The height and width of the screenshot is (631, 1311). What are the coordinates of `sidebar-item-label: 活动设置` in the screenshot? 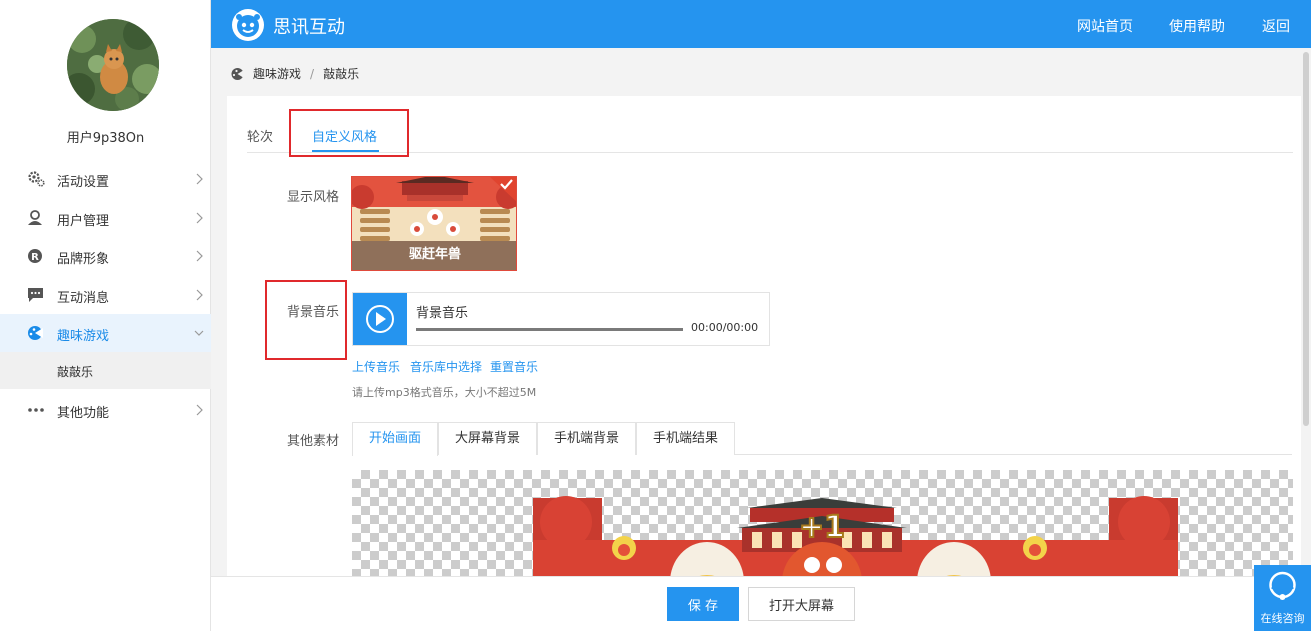 It's located at (83, 182).